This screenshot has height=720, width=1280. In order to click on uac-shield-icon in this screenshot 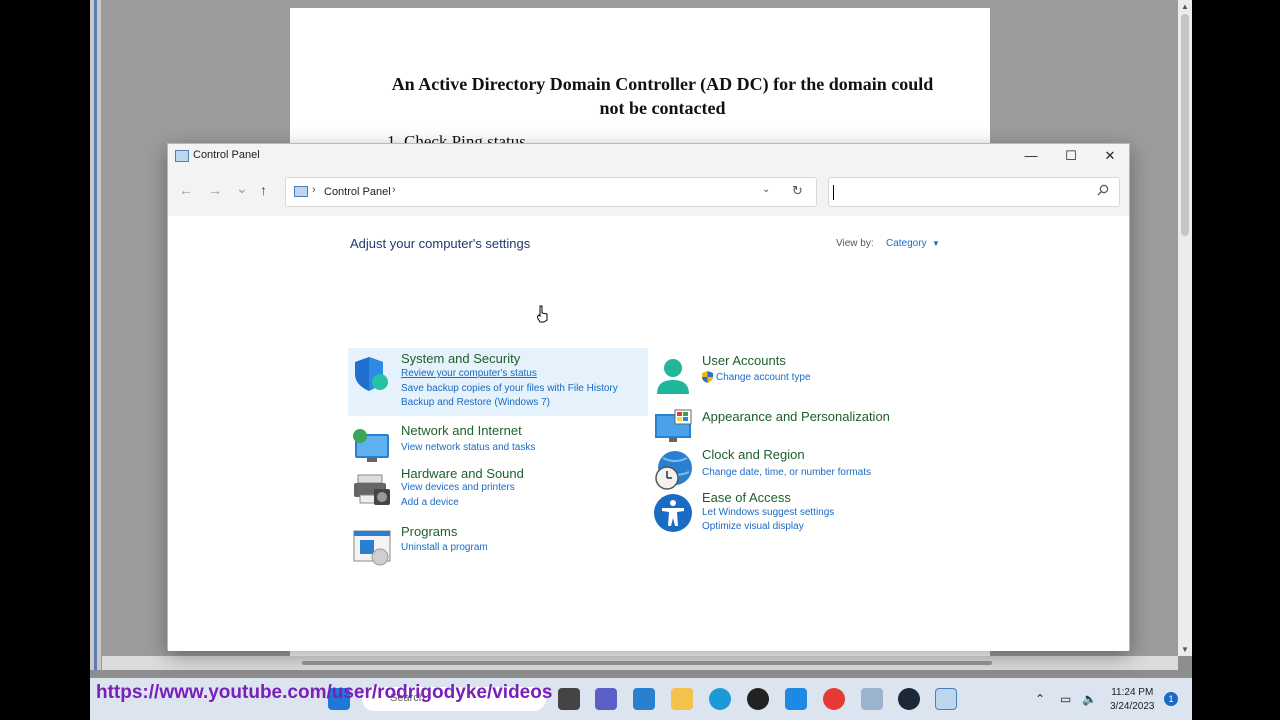, I will do `click(707, 378)`.